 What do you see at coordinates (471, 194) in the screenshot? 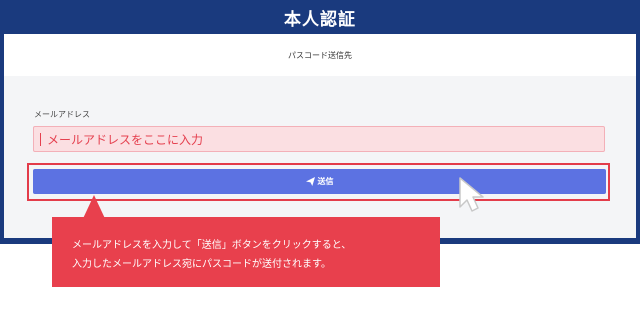
I see `mouse-pointer-icon` at bounding box center [471, 194].